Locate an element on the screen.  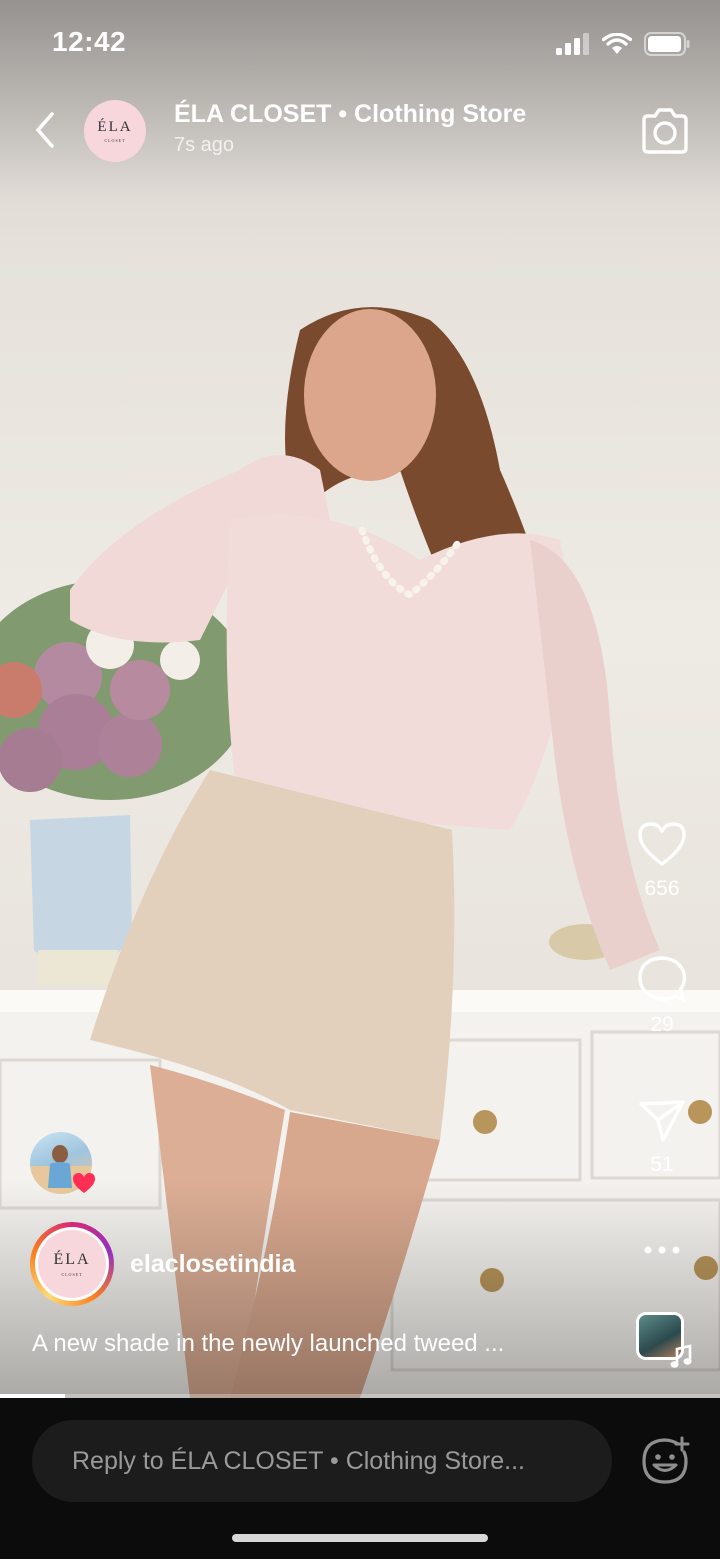
send-icon is located at coordinates (662, 1121).